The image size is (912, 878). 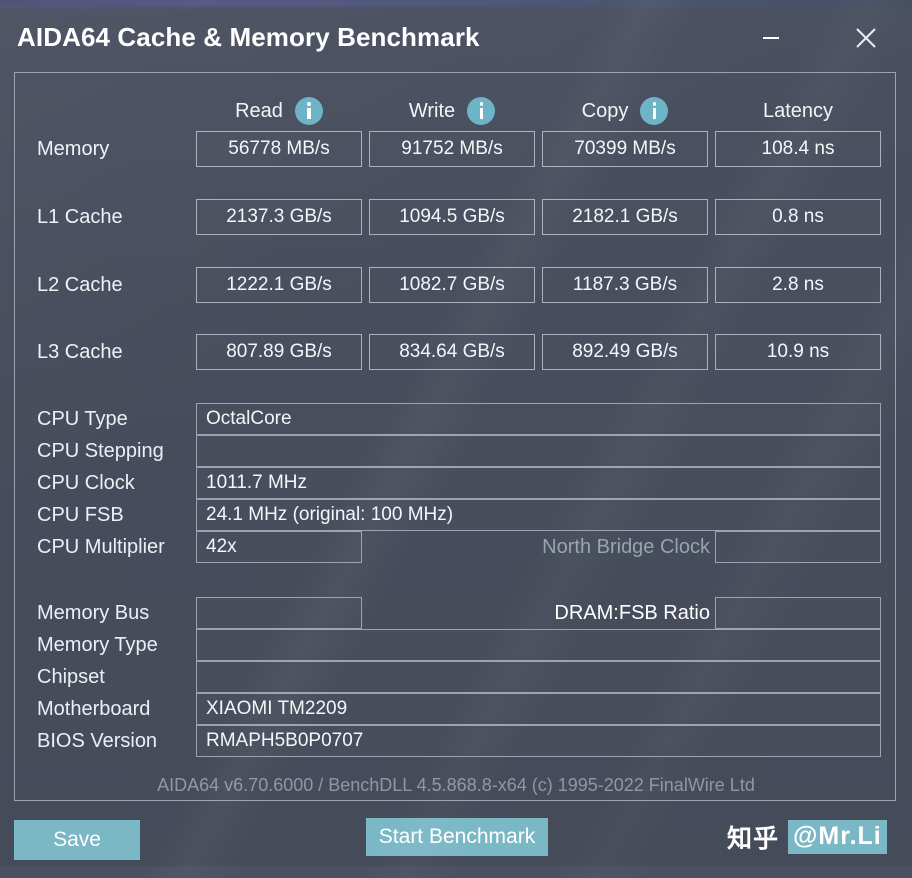 What do you see at coordinates (279, 352) in the screenshot?
I see `l3-read-value: 807.89 GB/s` at bounding box center [279, 352].